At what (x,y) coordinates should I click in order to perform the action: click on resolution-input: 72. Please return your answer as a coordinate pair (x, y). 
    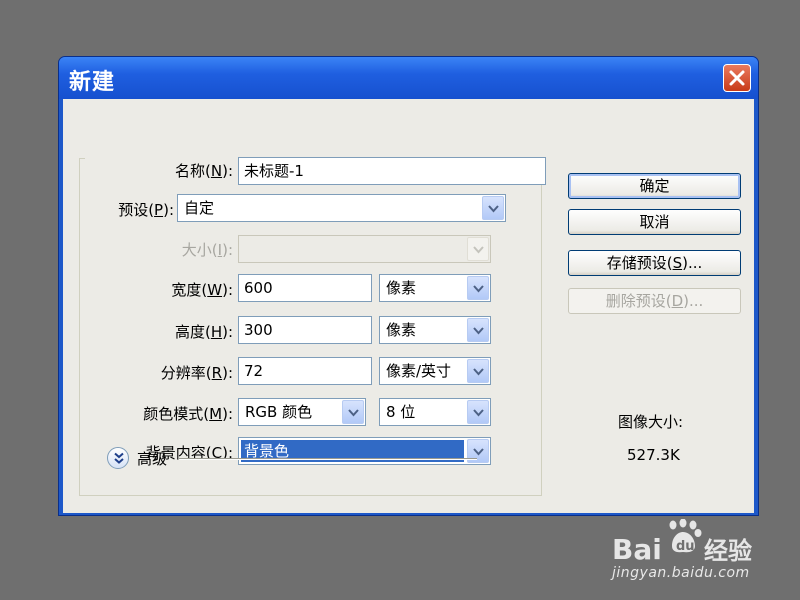
    Looking at the image, I should click on (305, 371).